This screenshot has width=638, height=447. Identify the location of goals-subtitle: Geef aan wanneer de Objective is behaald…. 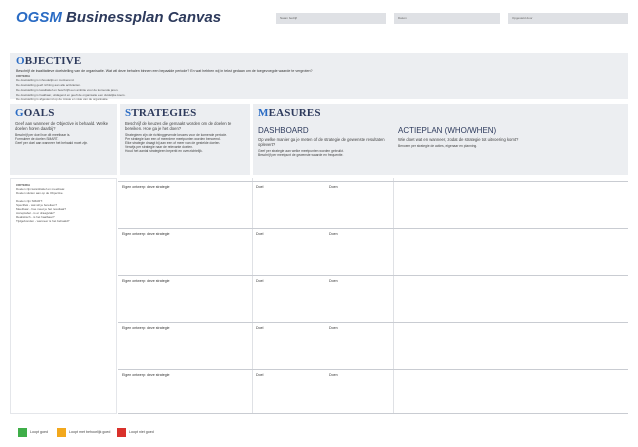
(62, 126).